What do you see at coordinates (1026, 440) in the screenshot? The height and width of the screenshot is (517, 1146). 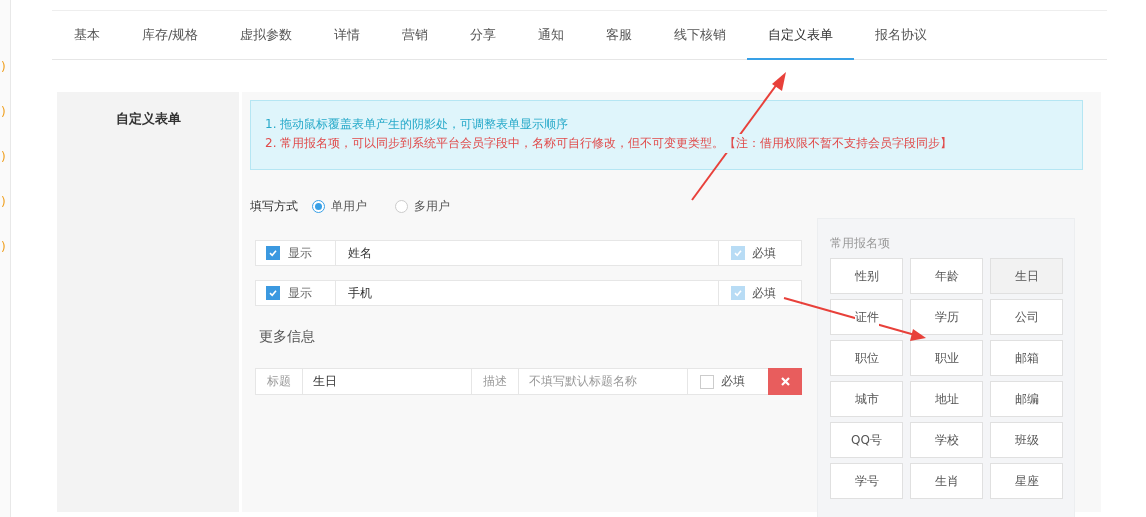 I see `field-option-button: 班级` at bounding box center [1026, 440].